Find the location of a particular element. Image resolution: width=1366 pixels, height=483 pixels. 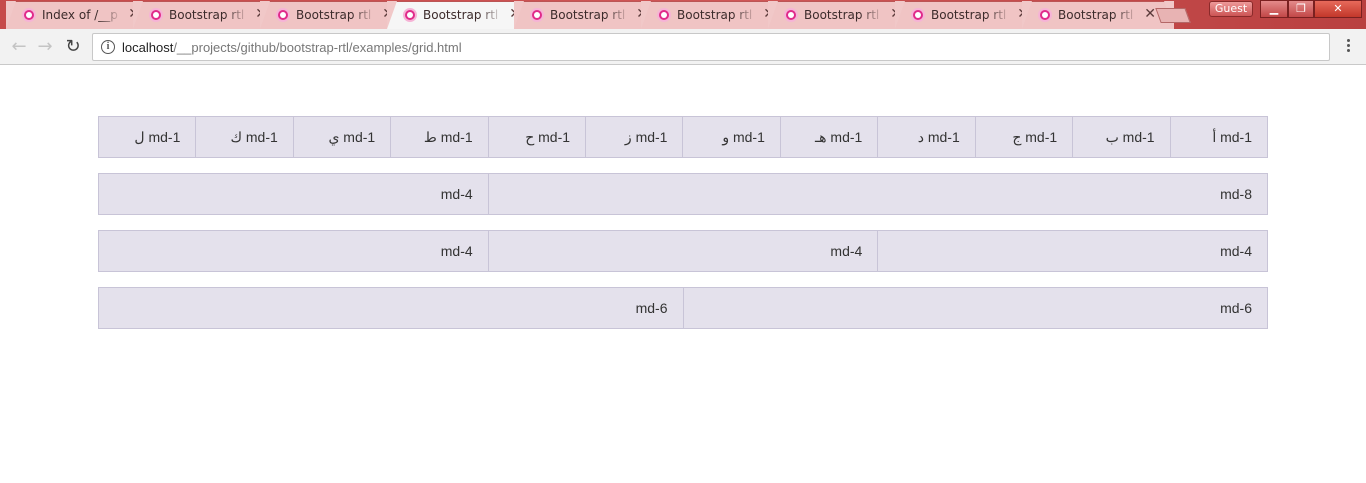

grid-column: md-1 ج is located at coordinates (1024, 137).